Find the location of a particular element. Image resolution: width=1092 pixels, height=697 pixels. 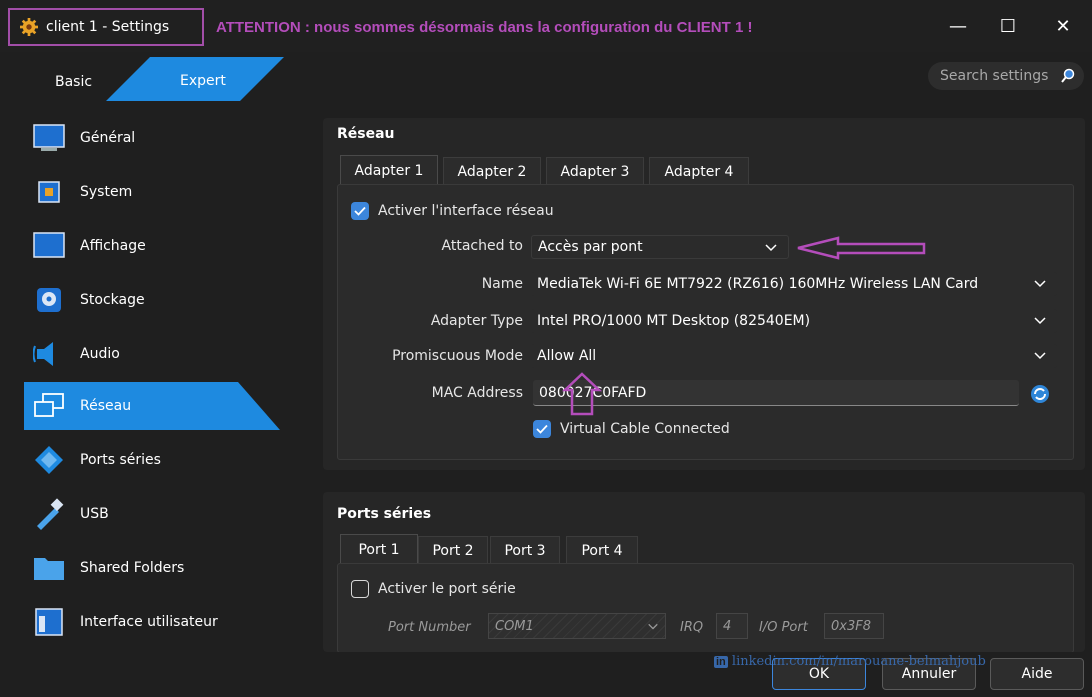

promiscuous-value: Allow All is located at coordinates (567, 356).